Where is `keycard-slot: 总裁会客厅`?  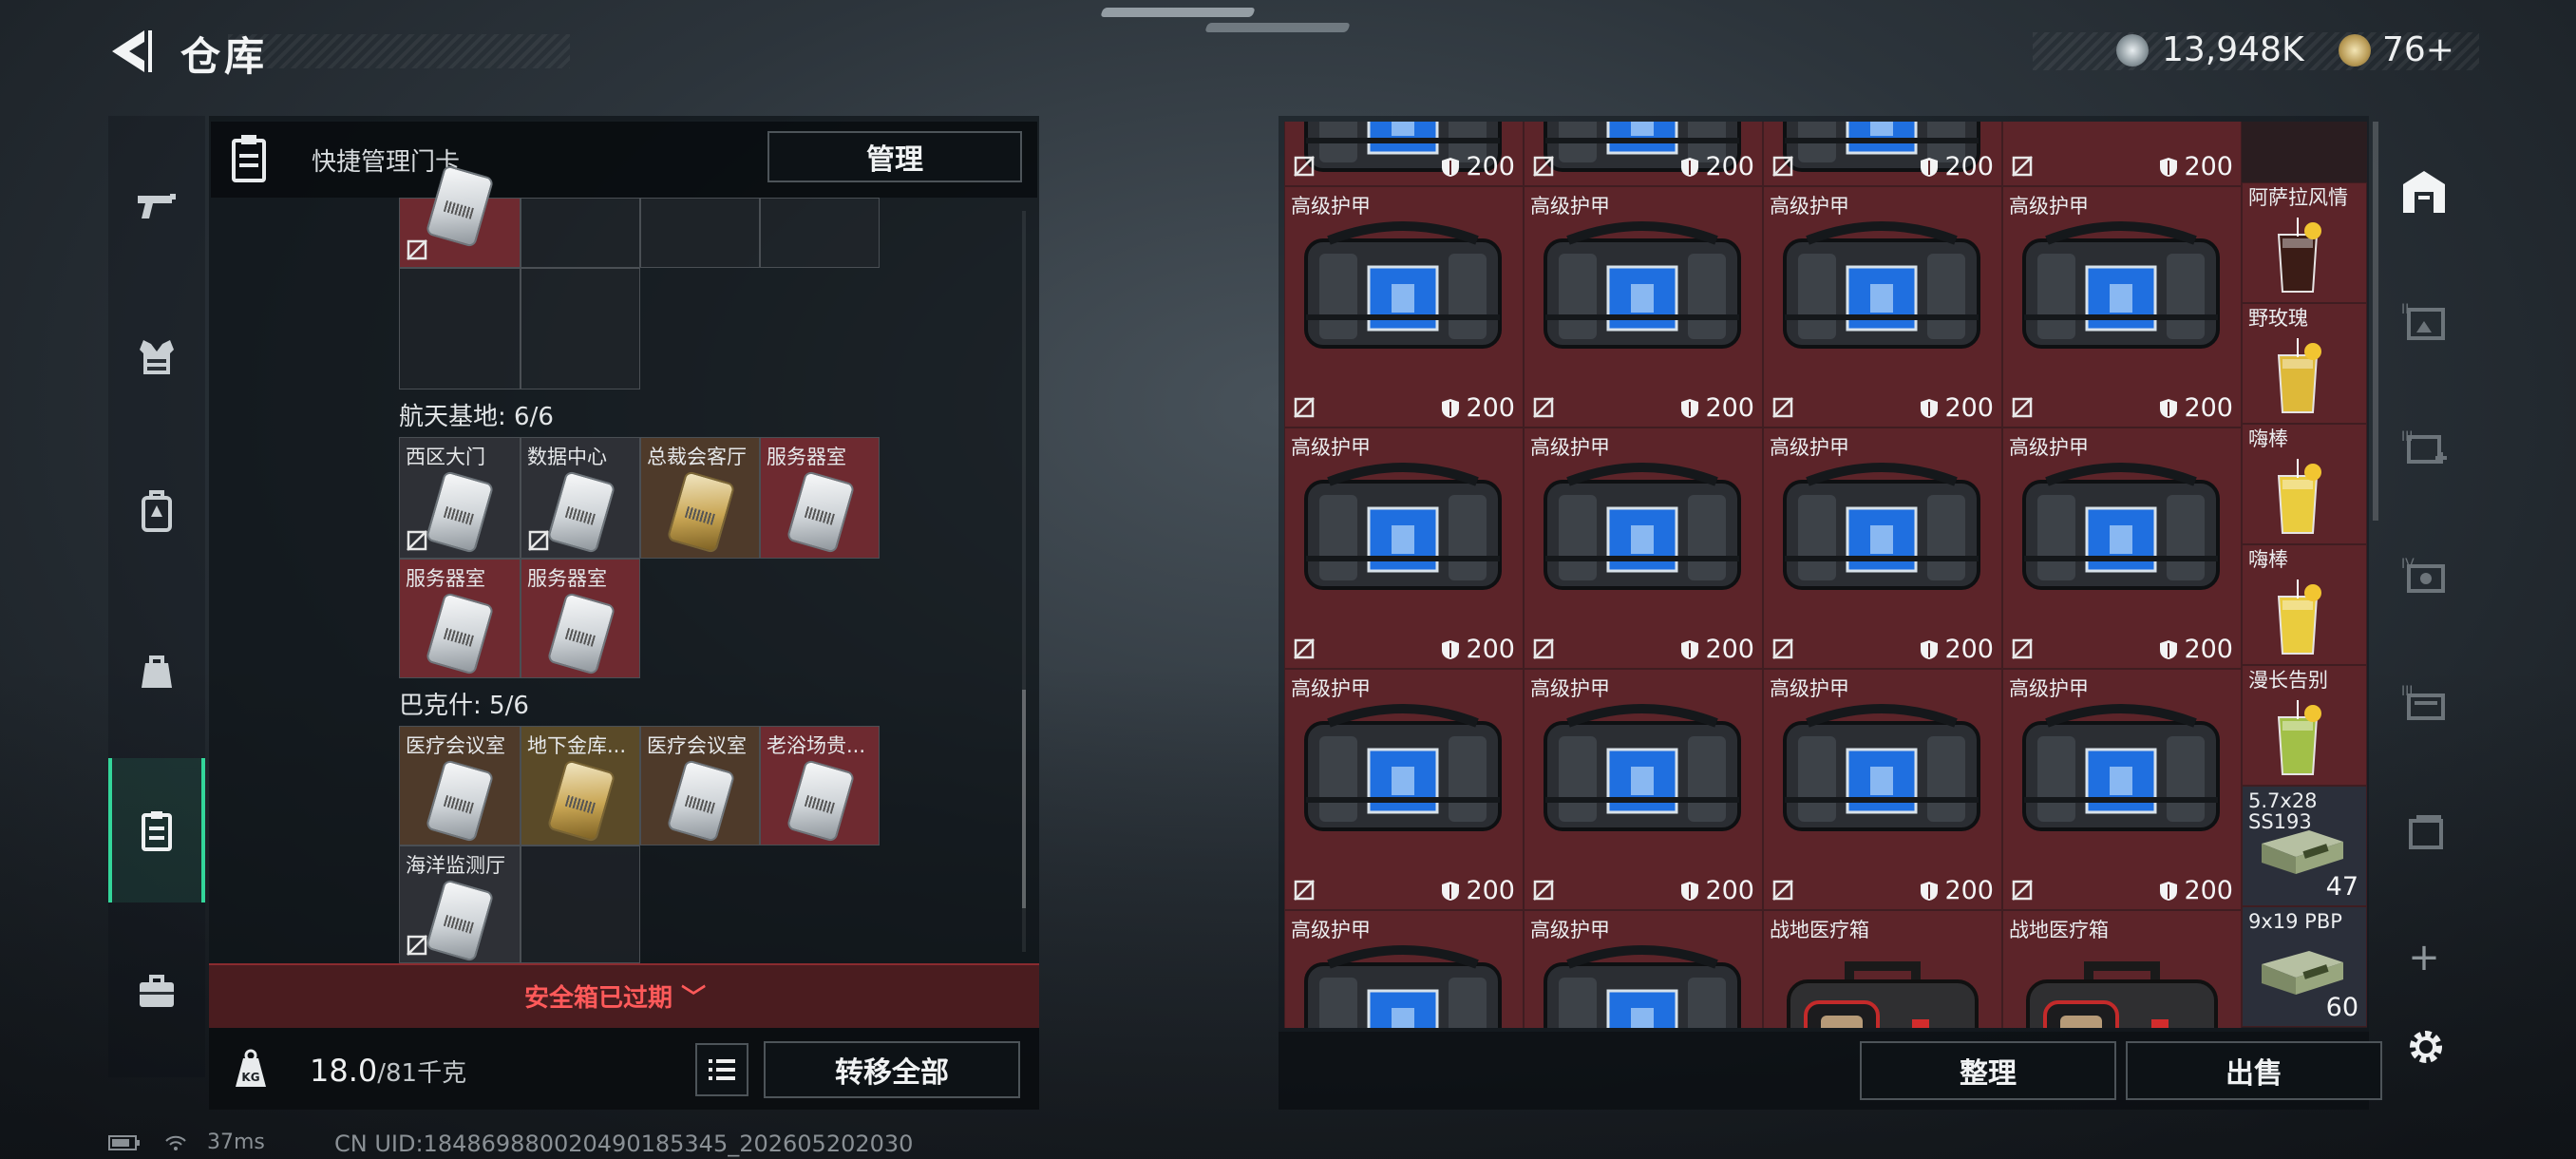 keycard-slot: 总裁会客厅 is located at coordinates (700, 498).